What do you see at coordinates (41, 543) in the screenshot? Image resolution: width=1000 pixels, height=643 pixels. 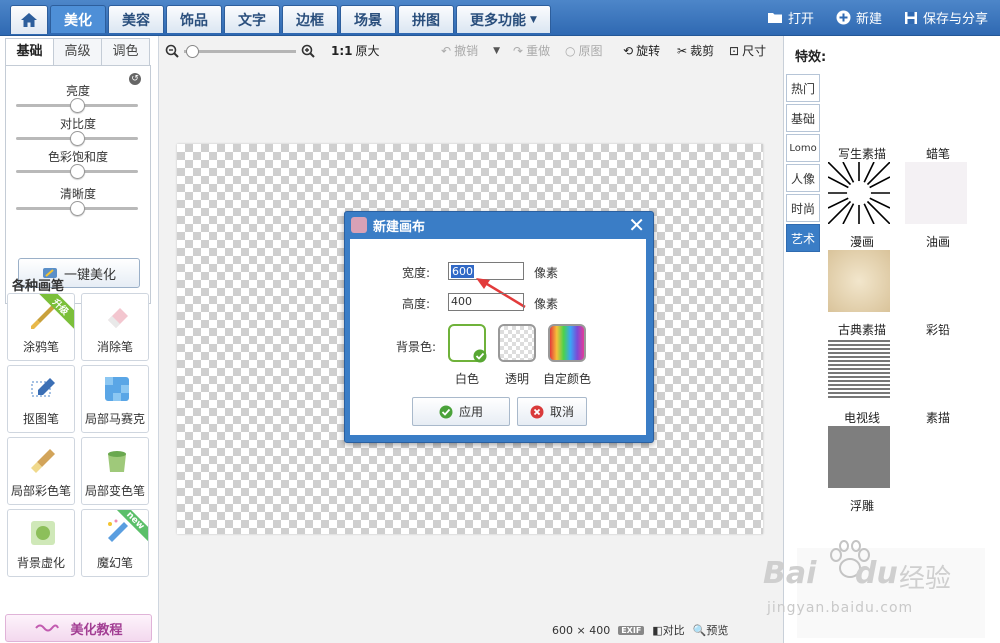 I see `background-blur-button: 背景虚化` at bounding box center [41, 543].